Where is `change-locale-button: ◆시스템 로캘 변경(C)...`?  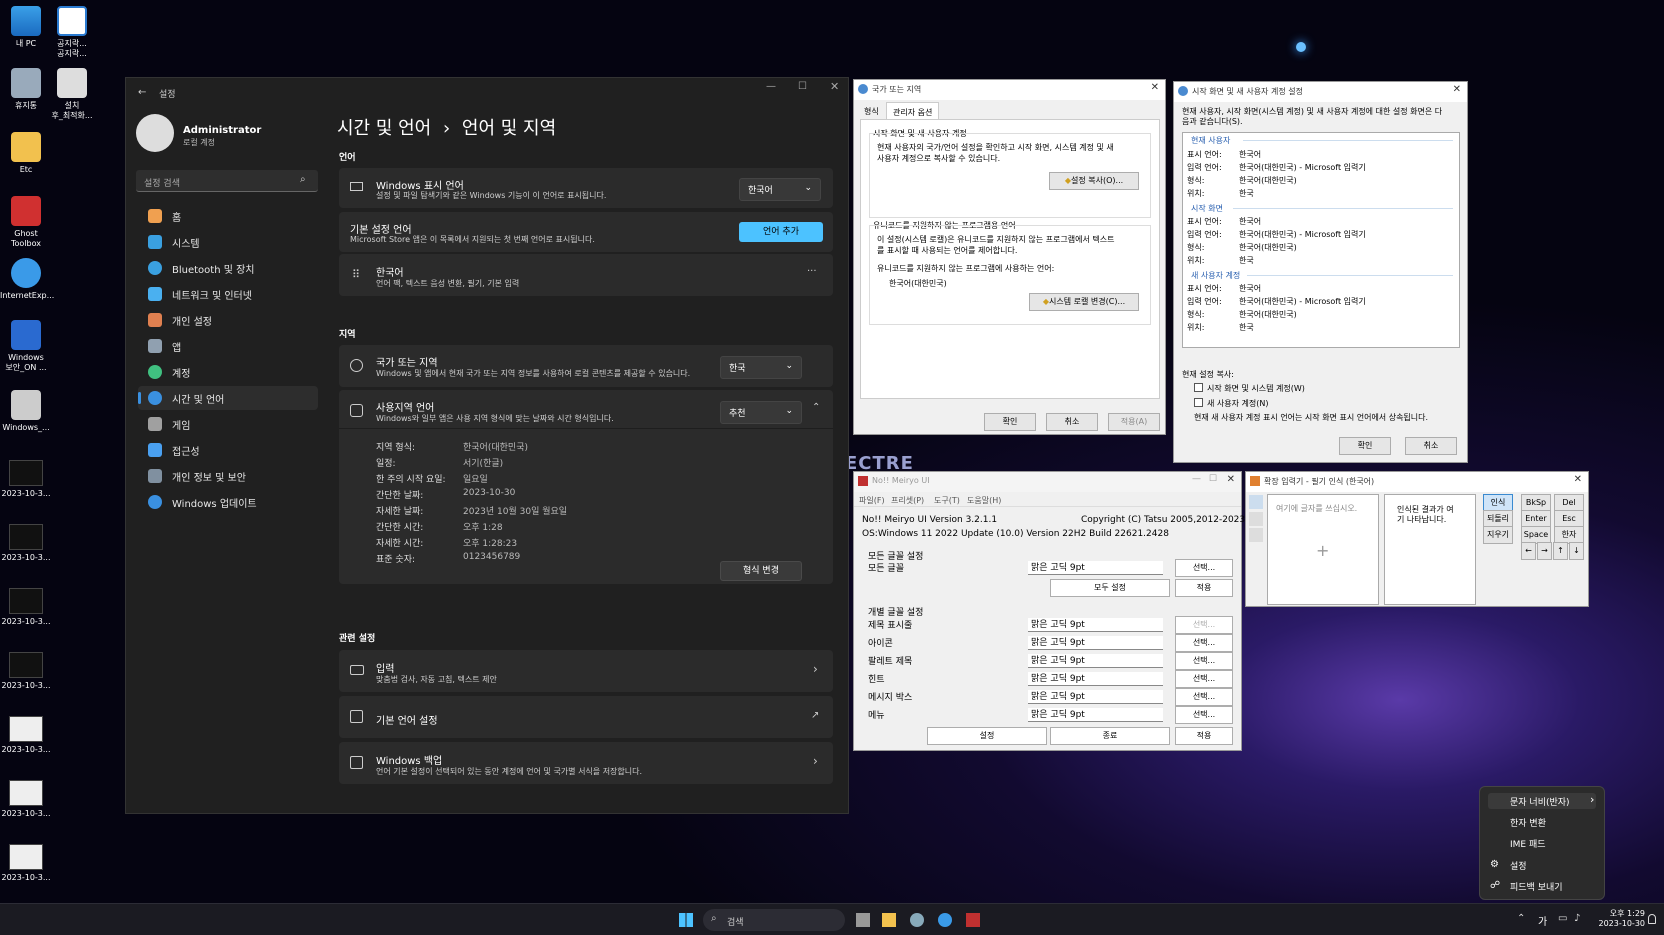
change-locale-button: ◆시스템 로캘 변경(C)... is located at coordinates (1084, 302).